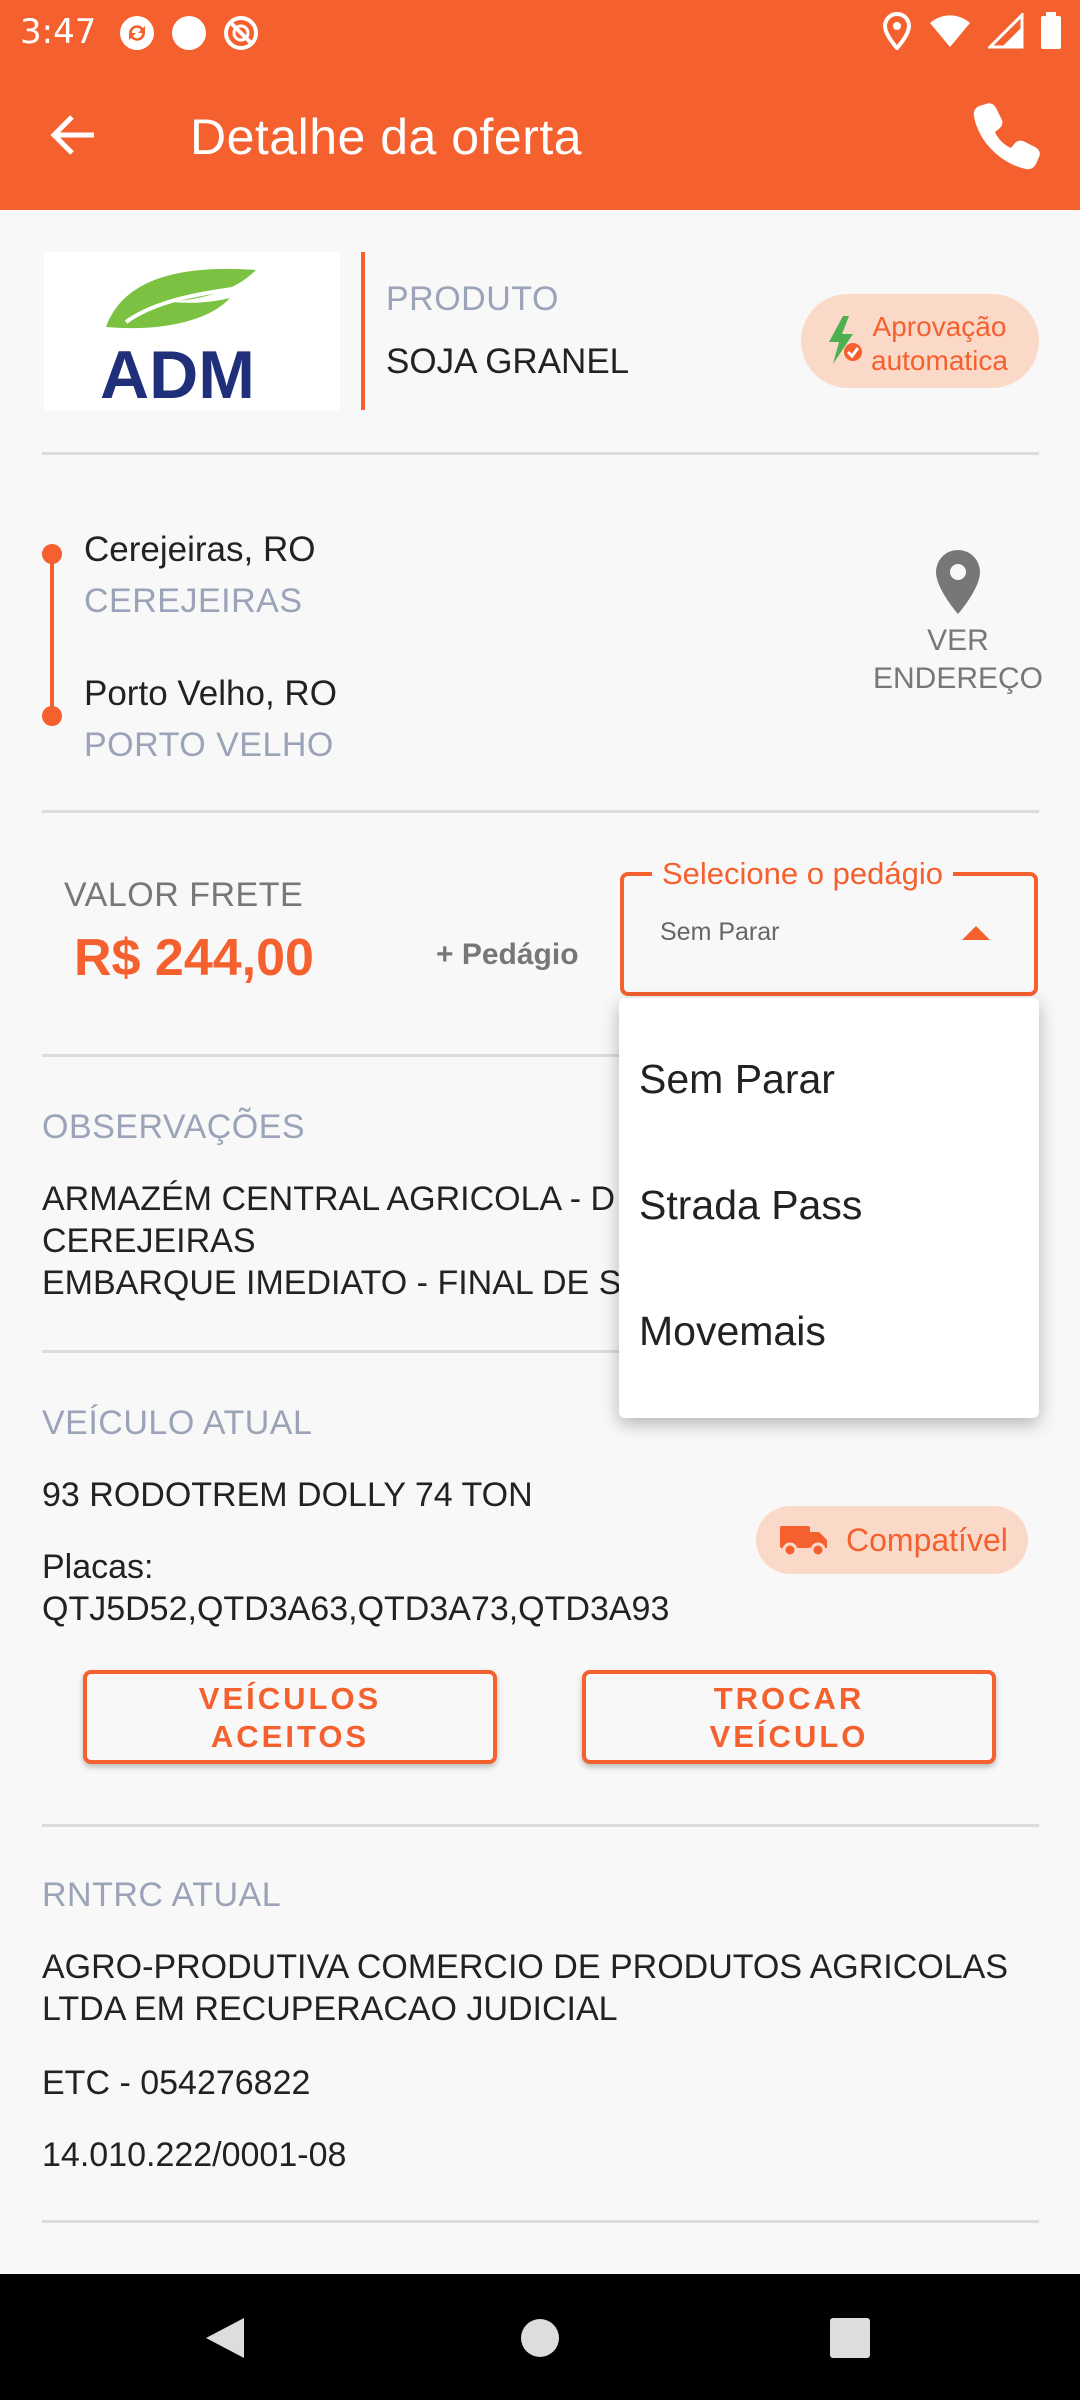 The width and height of the screenshot is (1080, 2400). I want to click on origin-dot, so click(52, 554).